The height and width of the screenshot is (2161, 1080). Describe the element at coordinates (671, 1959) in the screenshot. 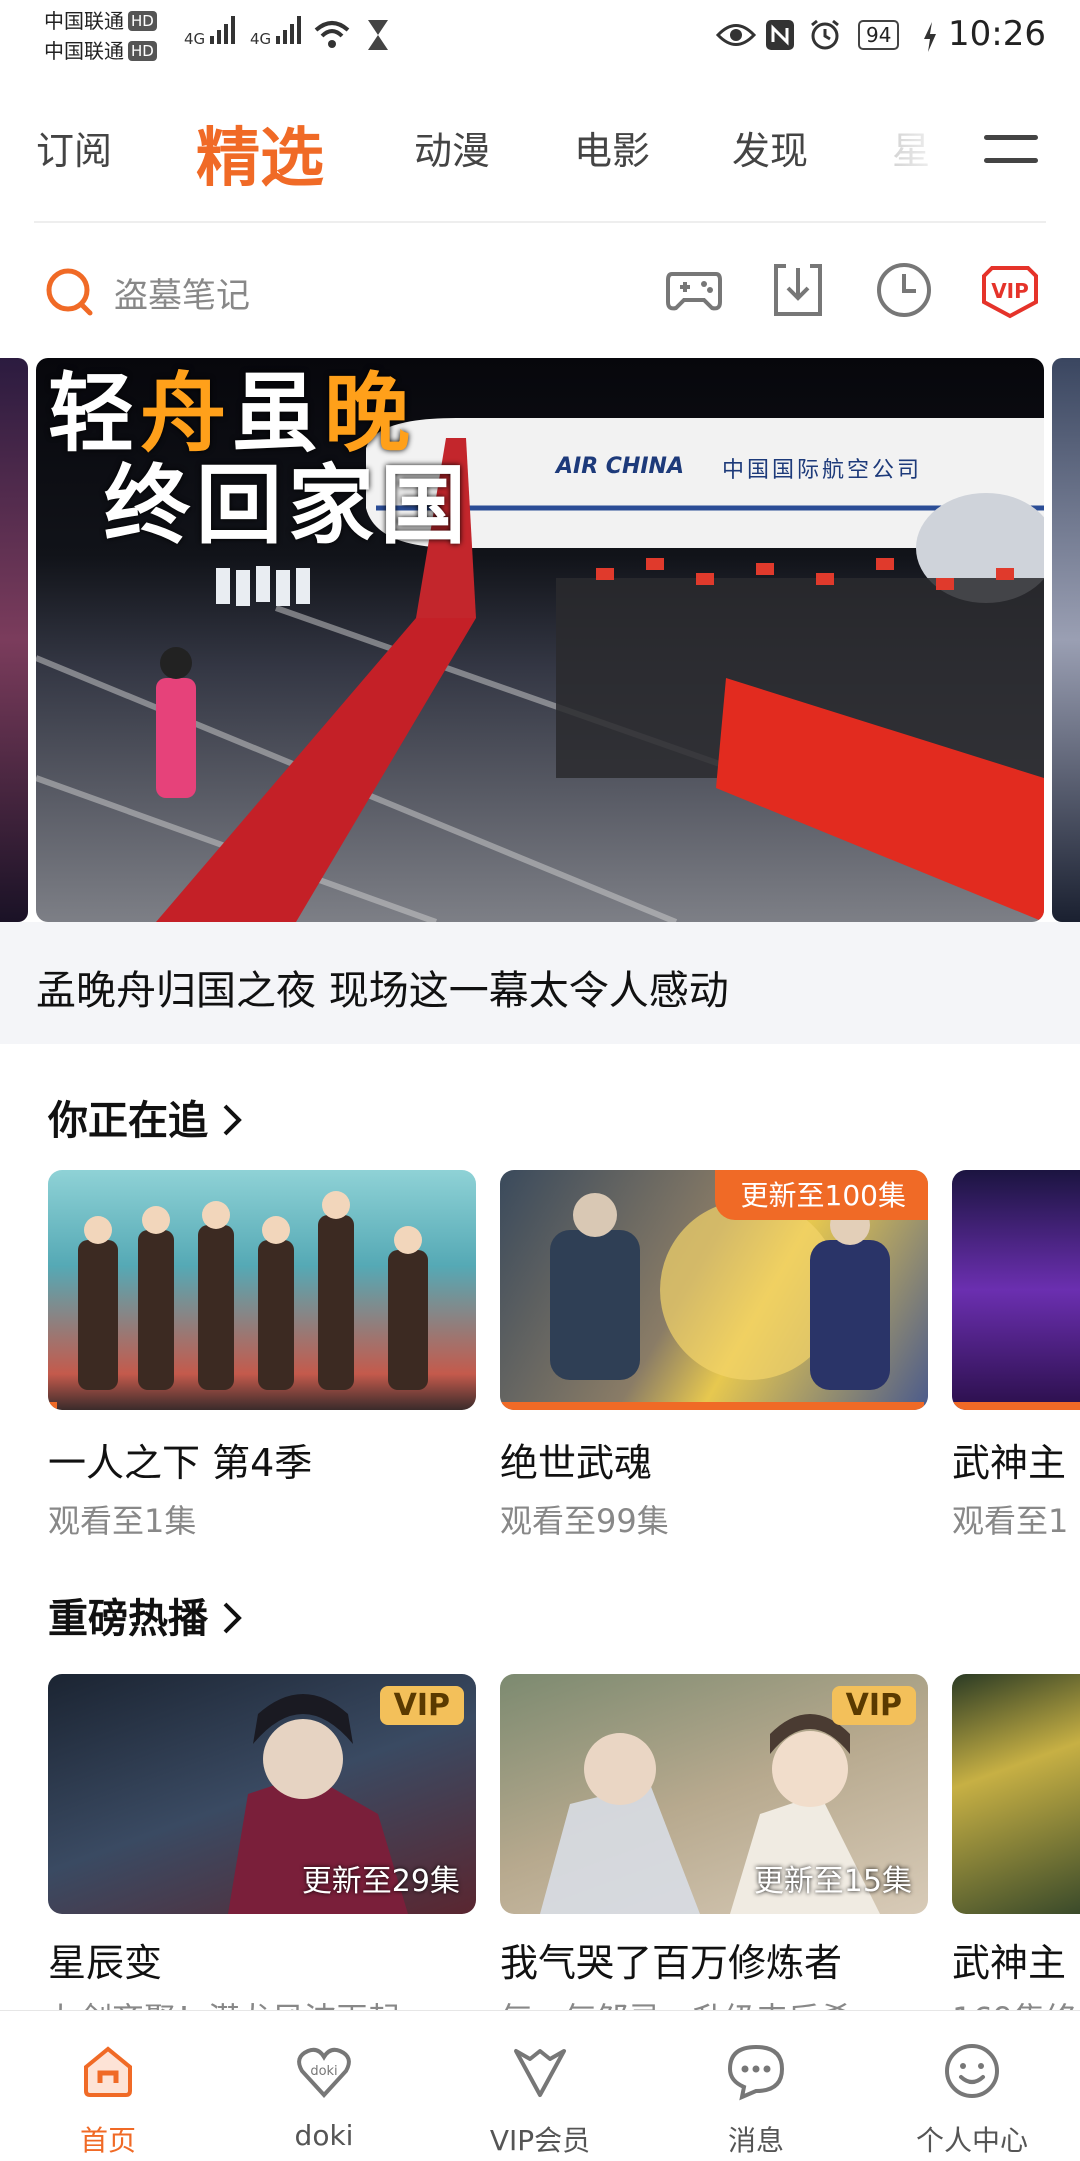

I see `hot-card-2-title: 我气哭了百万修炼者` at that location.